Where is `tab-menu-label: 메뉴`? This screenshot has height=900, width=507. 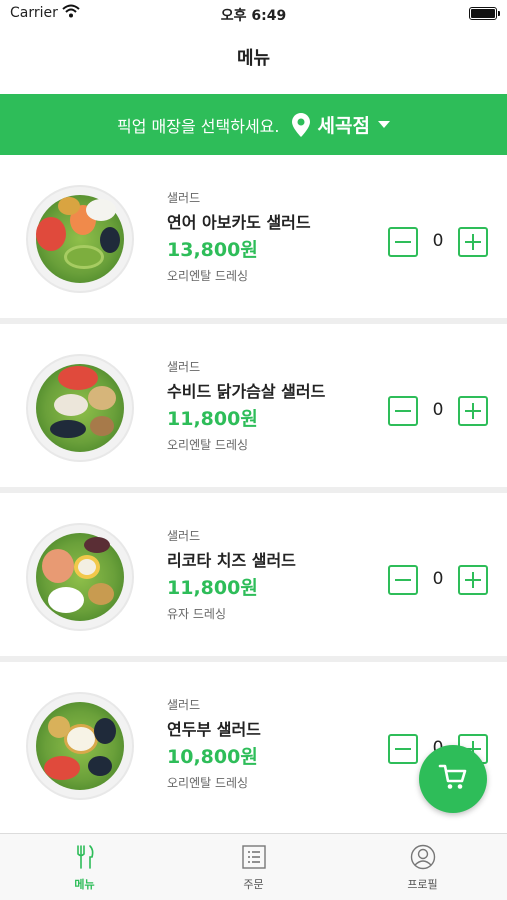 tab-menu-label: 메뉴 is located at coordinates (84, 884).